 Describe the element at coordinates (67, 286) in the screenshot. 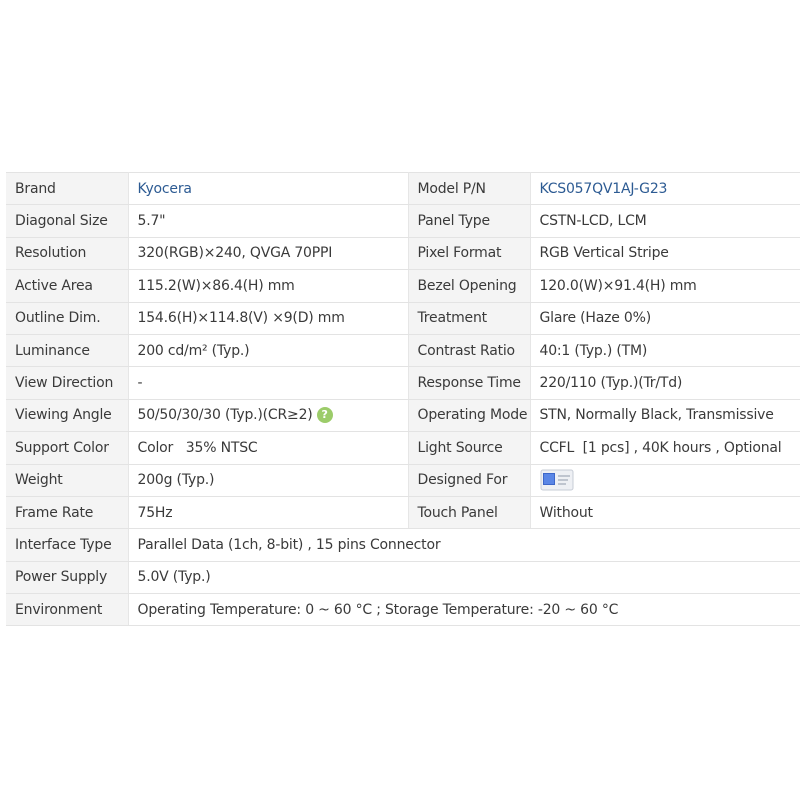

I see `spec-label-active-area: Active Area` at that location.